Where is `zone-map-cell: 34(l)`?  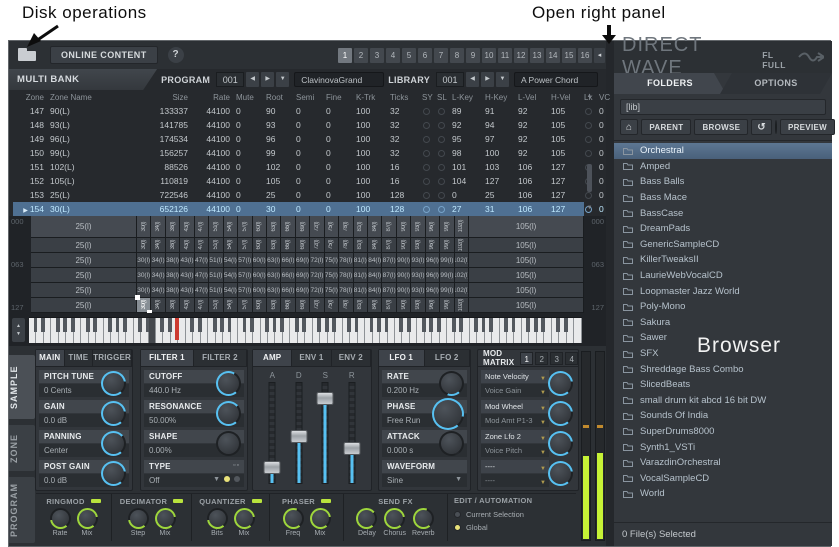
zone-map-cell: 34(l) is located at coordinates (158, 275).